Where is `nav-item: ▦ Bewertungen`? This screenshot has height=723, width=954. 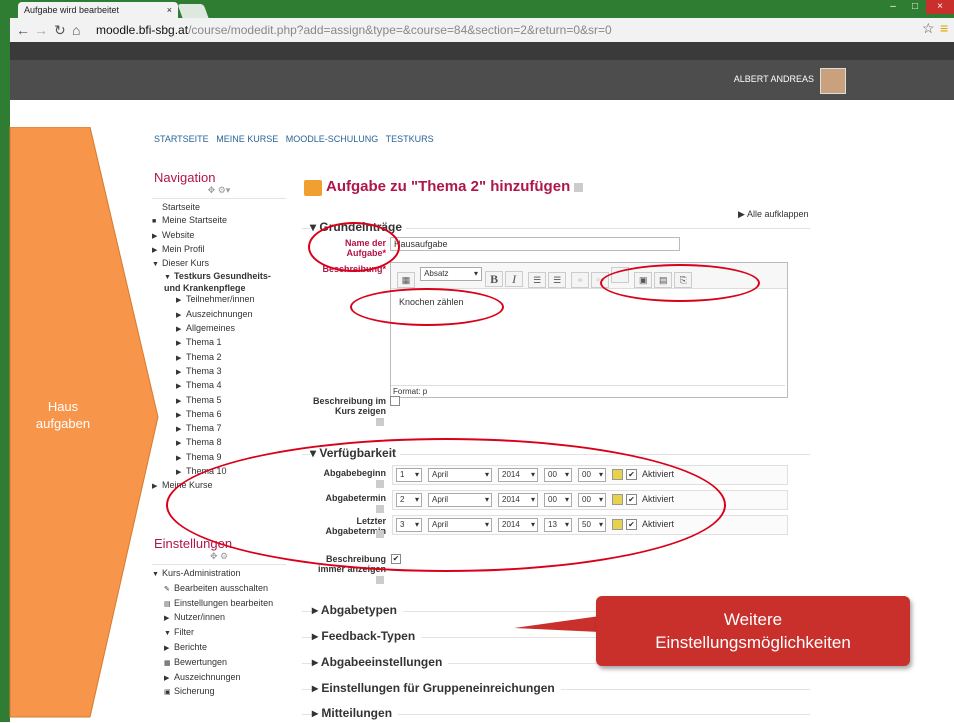 nav-item: ▦ Bewertungen is located at coordinates (219, 663).